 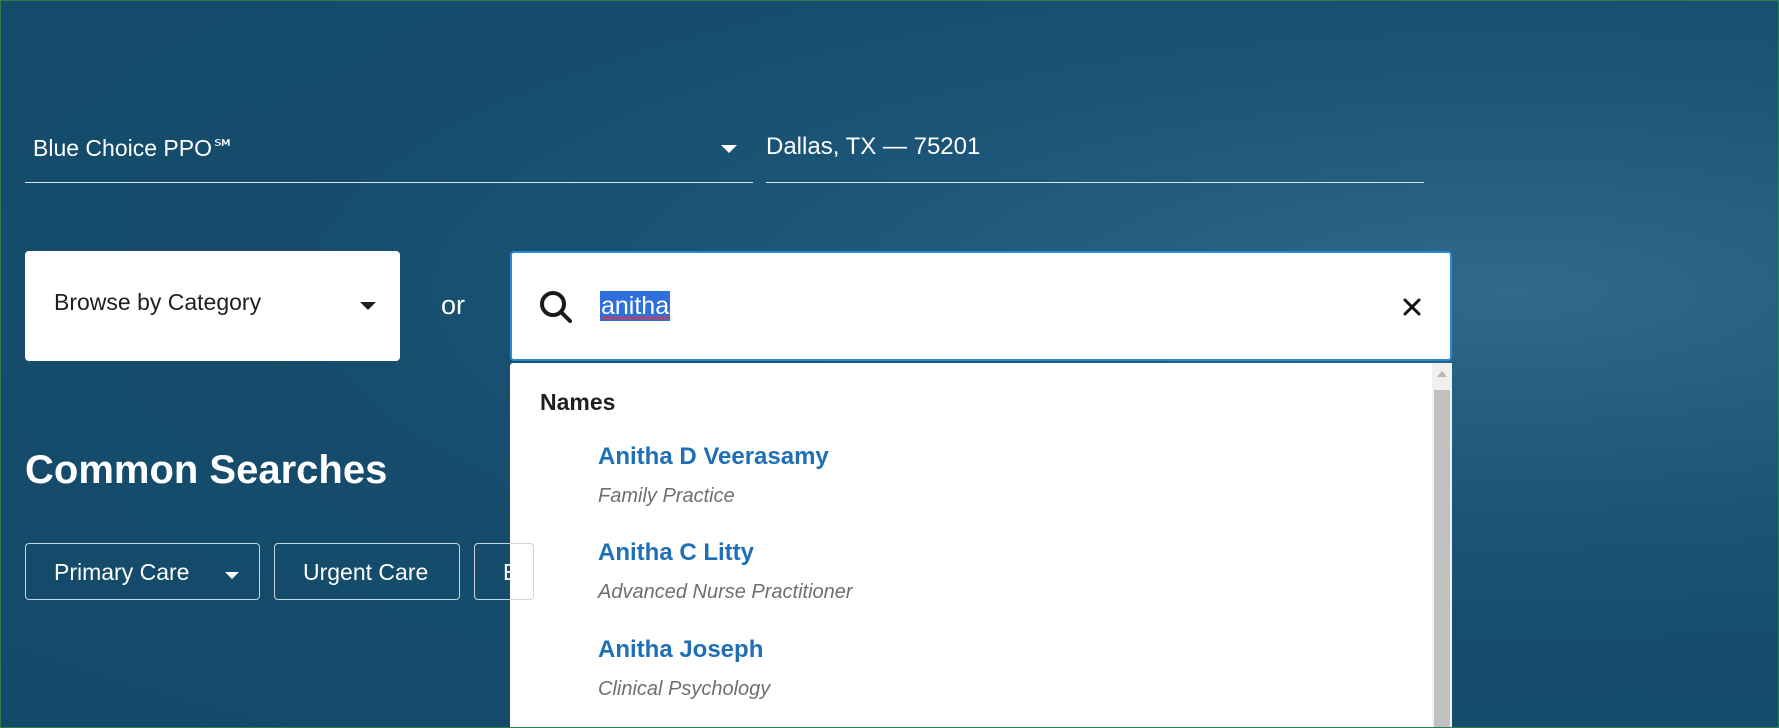 What do you see at coordinates (158, 302) in the screenshot?
I see `browse-label: Browse by Category` at bounding box center [158, 302].